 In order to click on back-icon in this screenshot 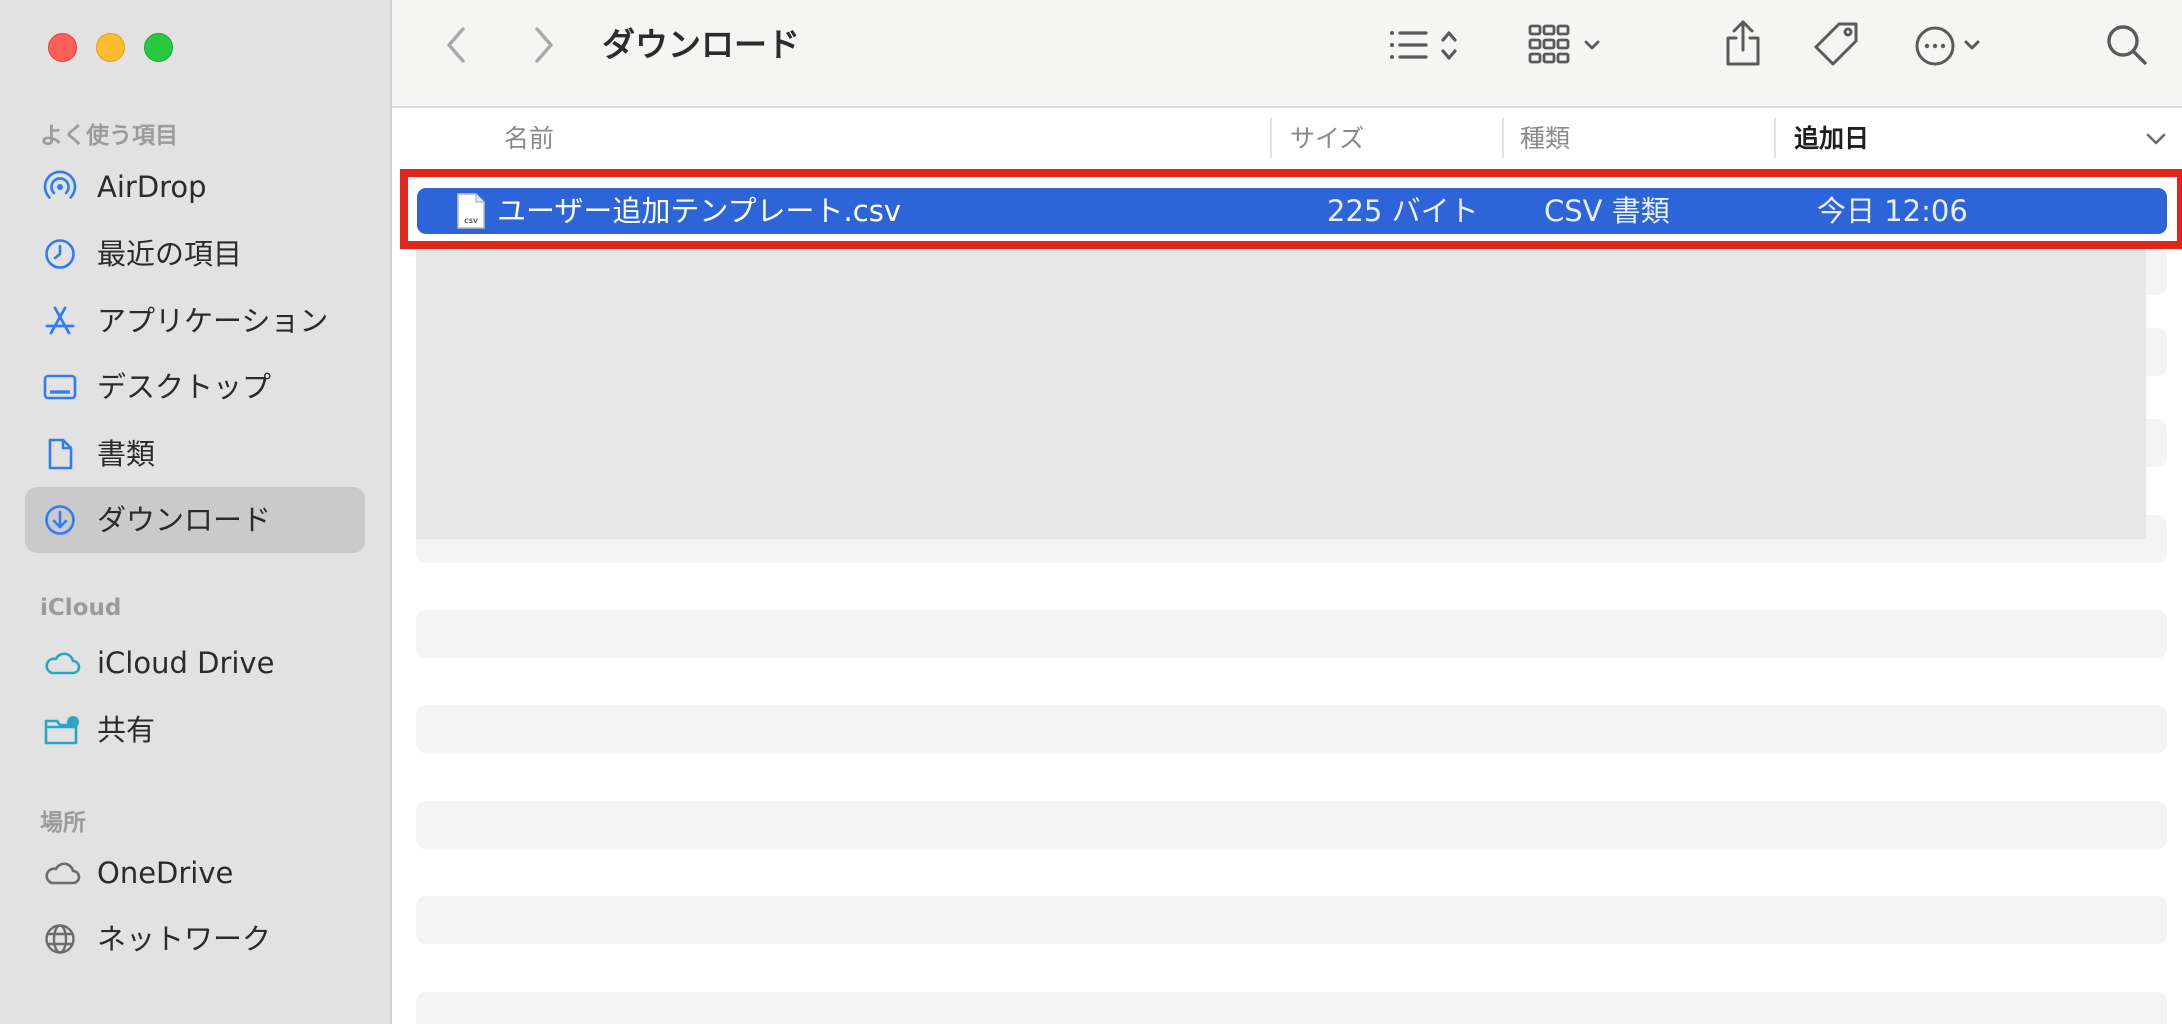, I will do `click(456, 45)`.